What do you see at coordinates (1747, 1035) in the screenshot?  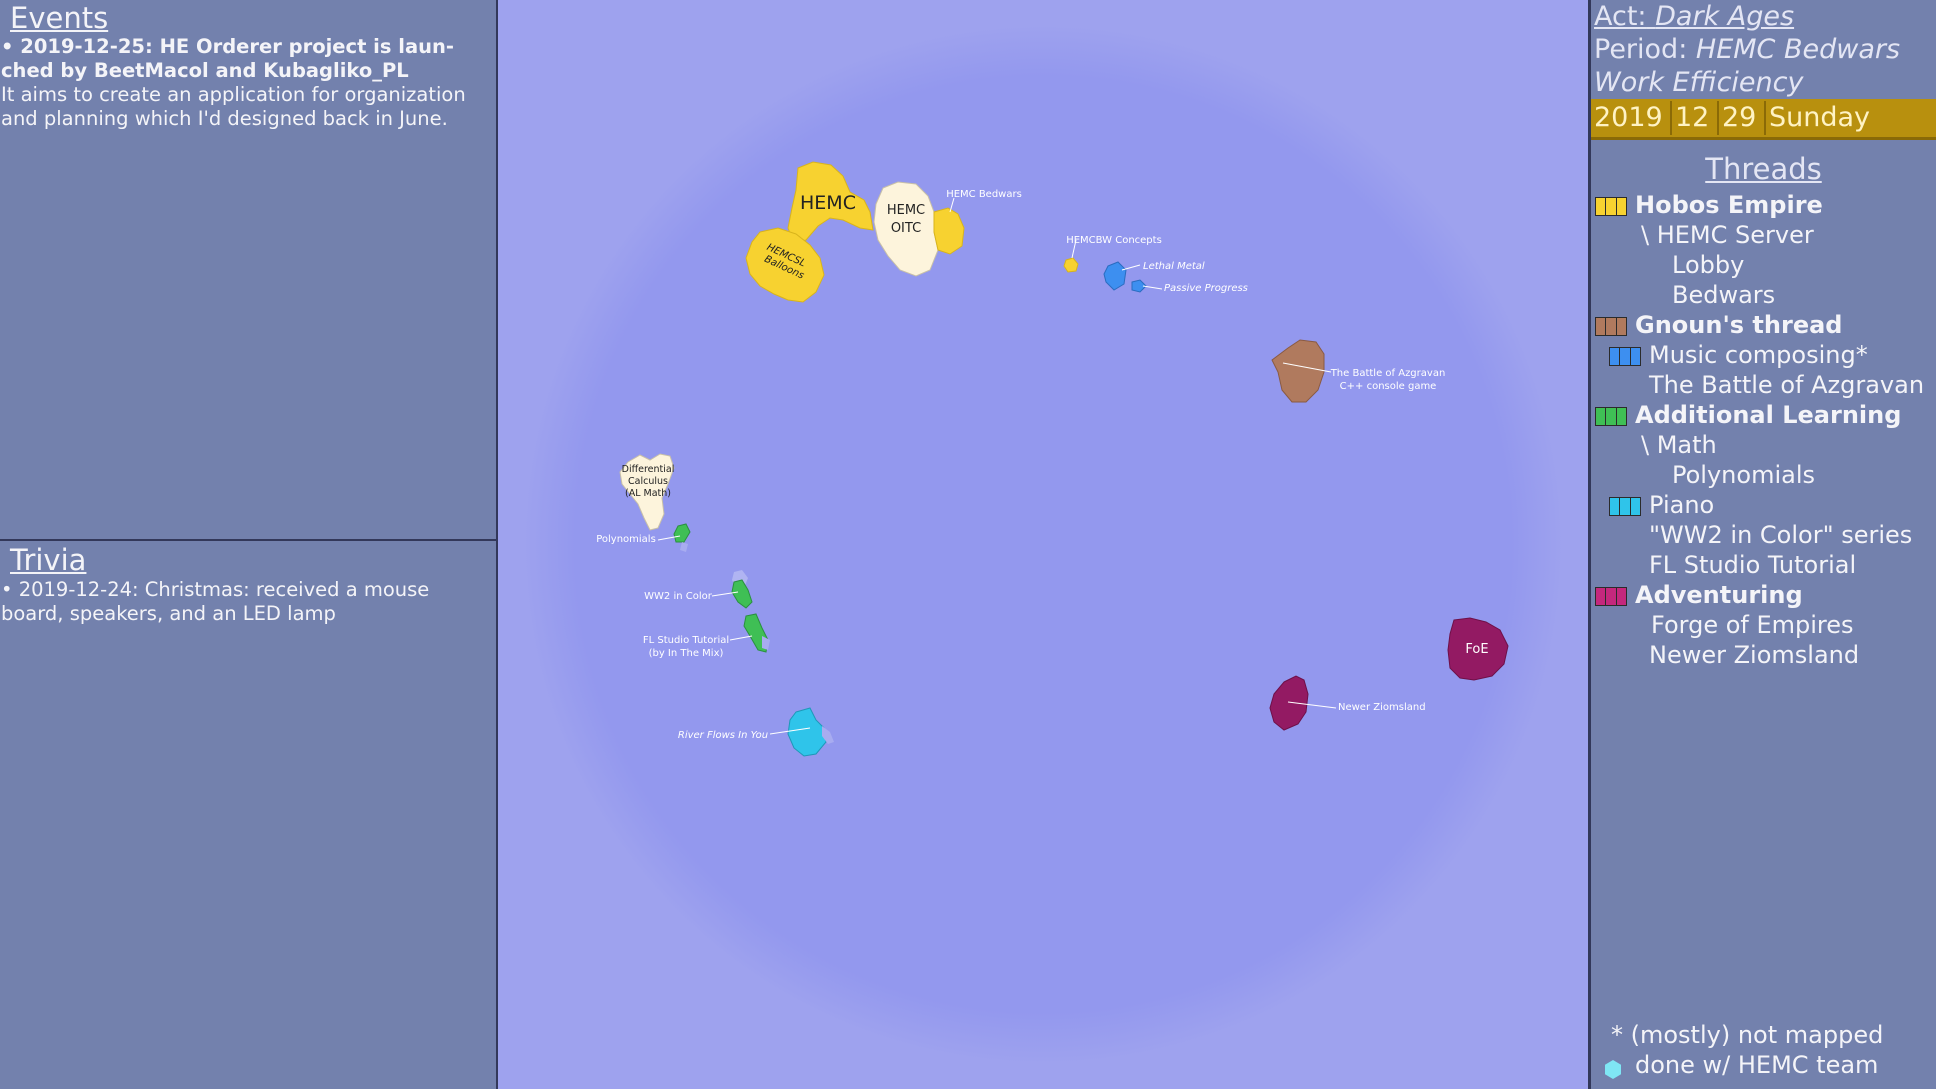 I see `legend-not-mapped: * (mostly) not mapped` at bounding box center [1747, 1035].